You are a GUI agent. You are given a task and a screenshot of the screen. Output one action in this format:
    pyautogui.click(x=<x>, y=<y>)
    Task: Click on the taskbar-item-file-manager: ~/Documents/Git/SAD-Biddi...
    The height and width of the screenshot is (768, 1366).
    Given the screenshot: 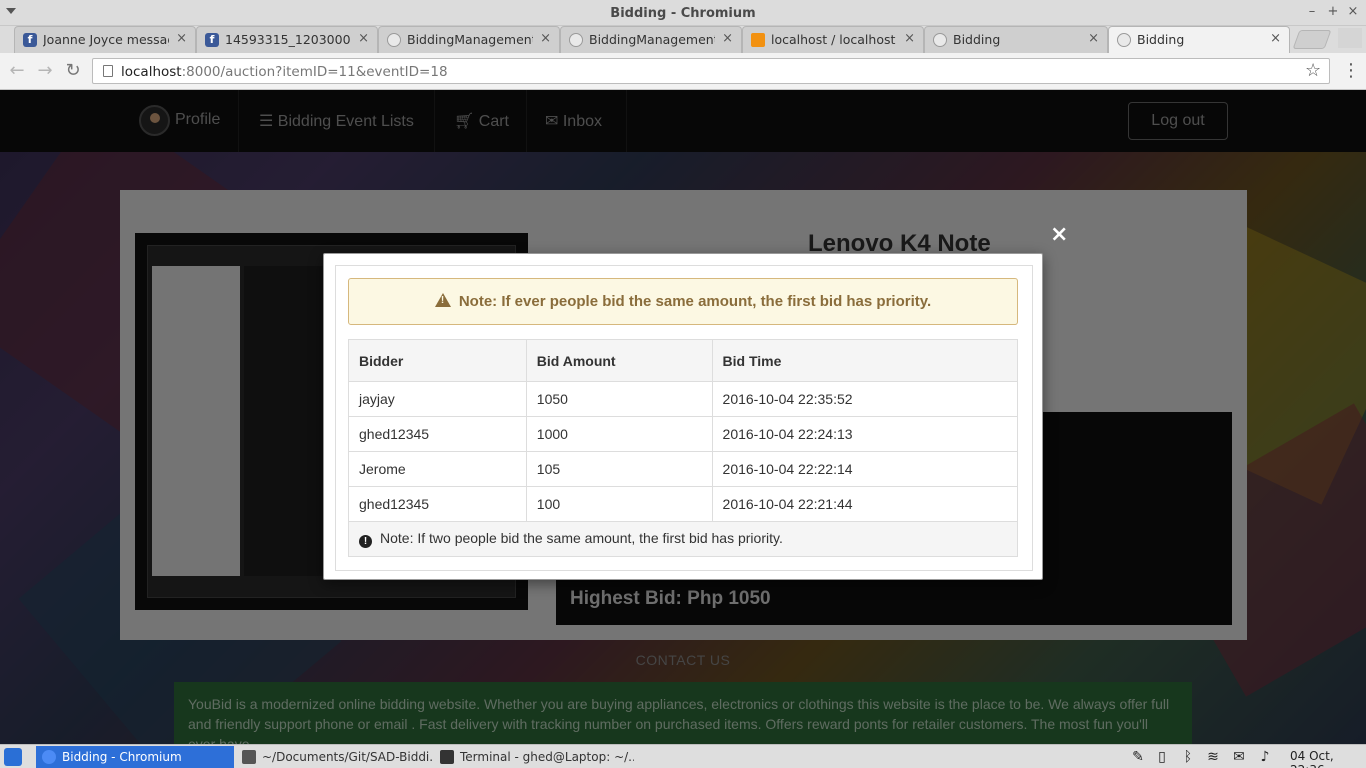 What is the action you would take?
    pyautogui.click(x=334, y=757)
    